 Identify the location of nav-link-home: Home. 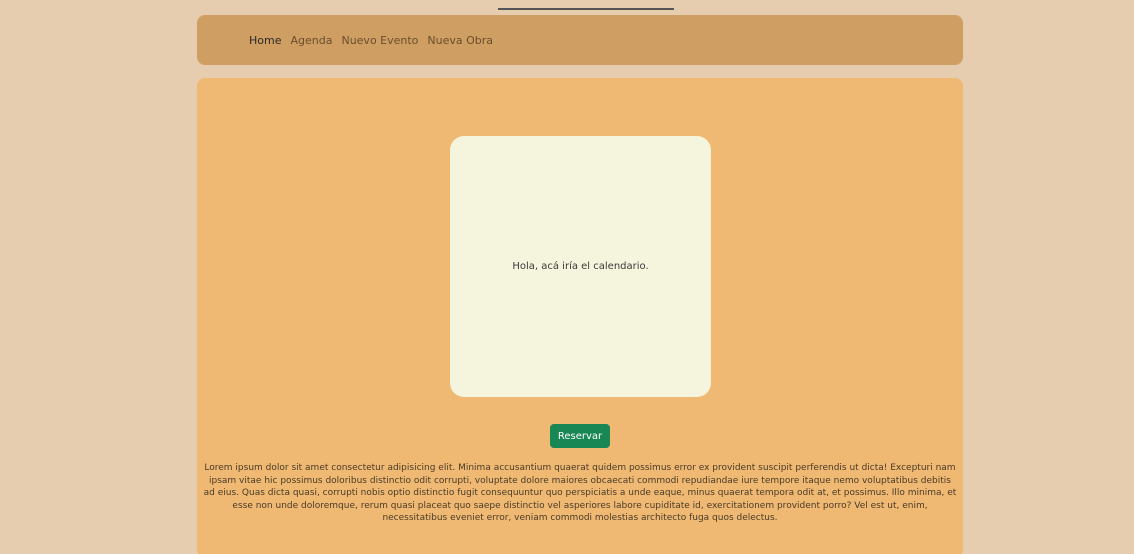
(265, 40).